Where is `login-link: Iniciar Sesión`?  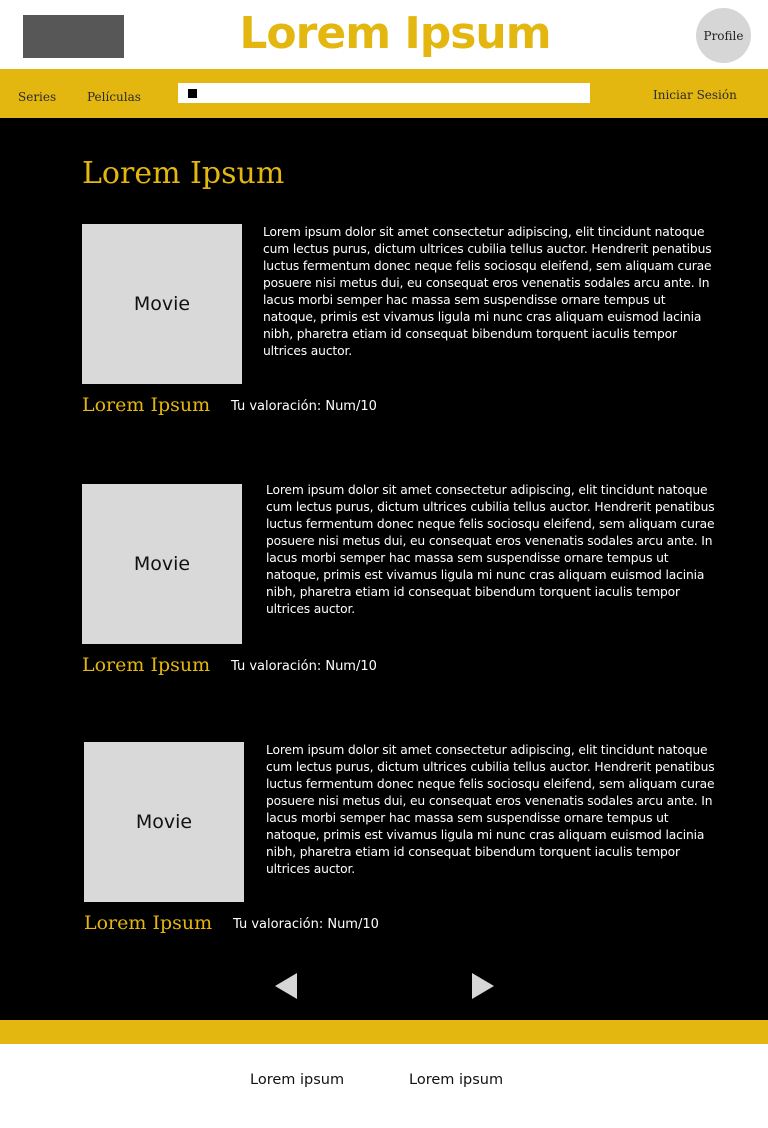 login-link: Iniciar Sesión is located at coordinates (695, 95).